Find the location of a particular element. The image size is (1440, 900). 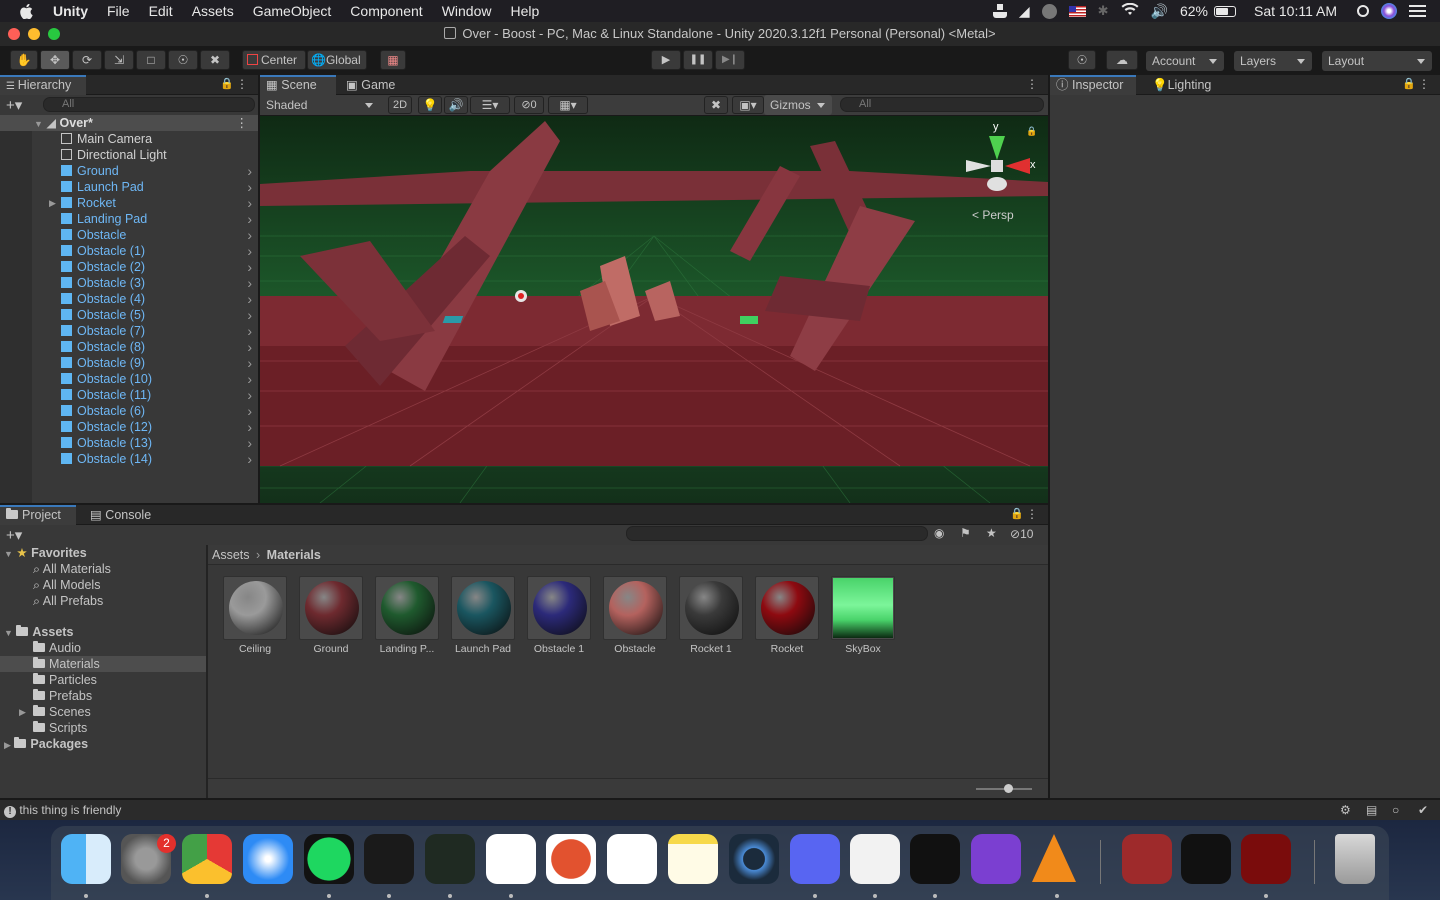

powerpoint-icon is located at coordinates (571, 859).